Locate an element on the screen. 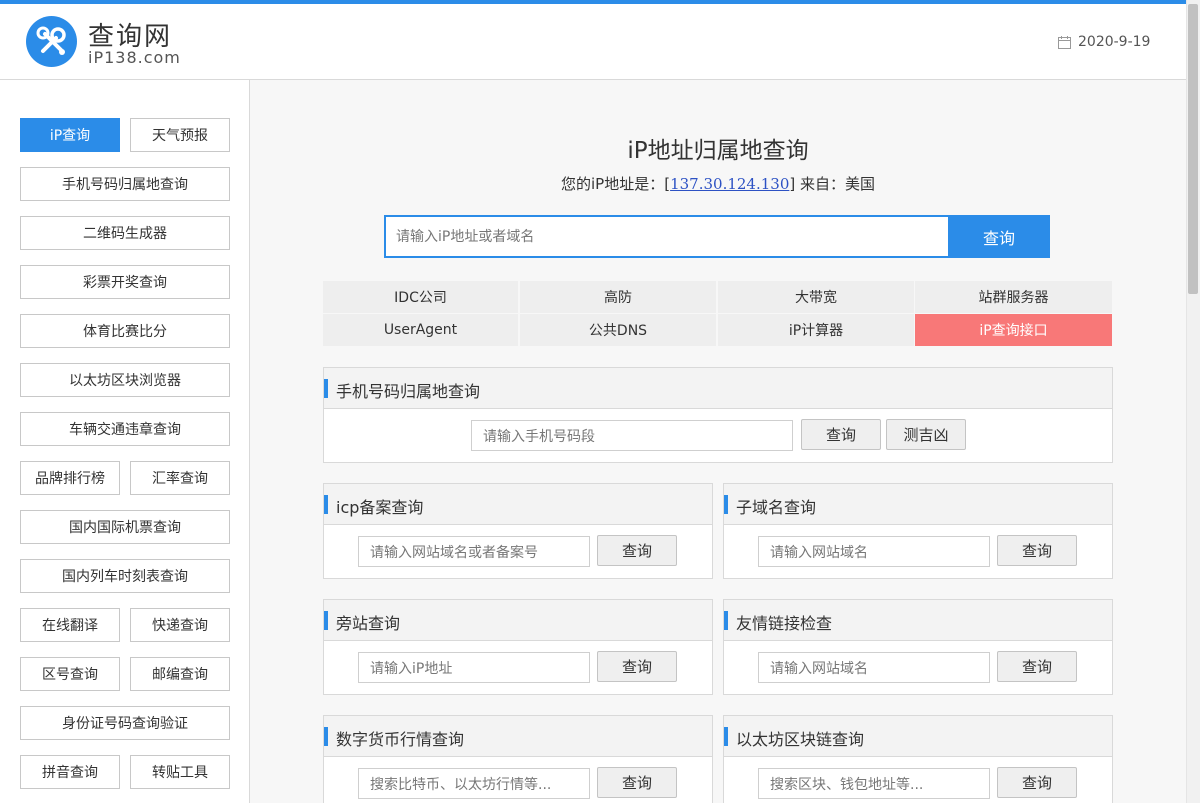 The height and width of the screenshot is (803, 1200). link-ip-calculator: iP计算器 is located at coordinates (816, 330).